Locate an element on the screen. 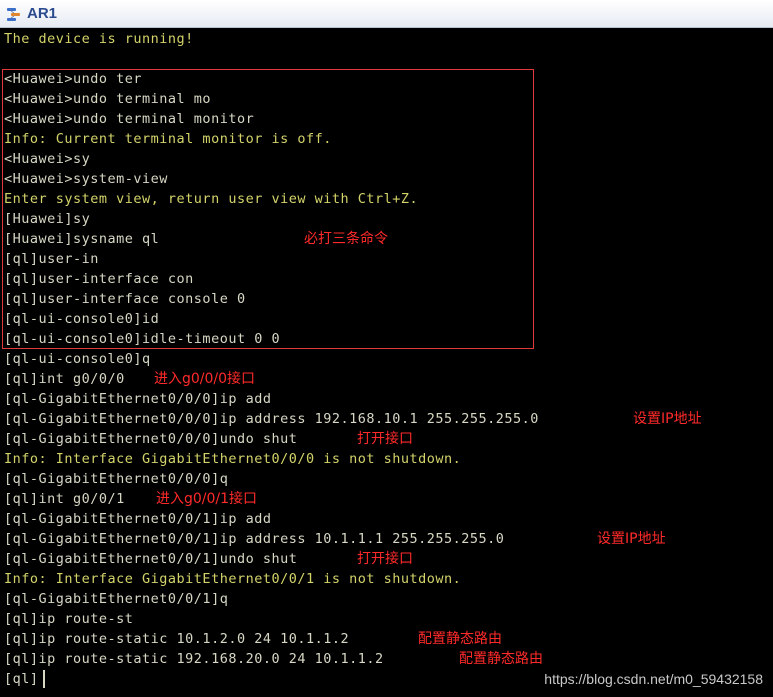 The image size is (773, 697). terminal-line: [ql-ui-console0]q is located at coordinates (77, 359).